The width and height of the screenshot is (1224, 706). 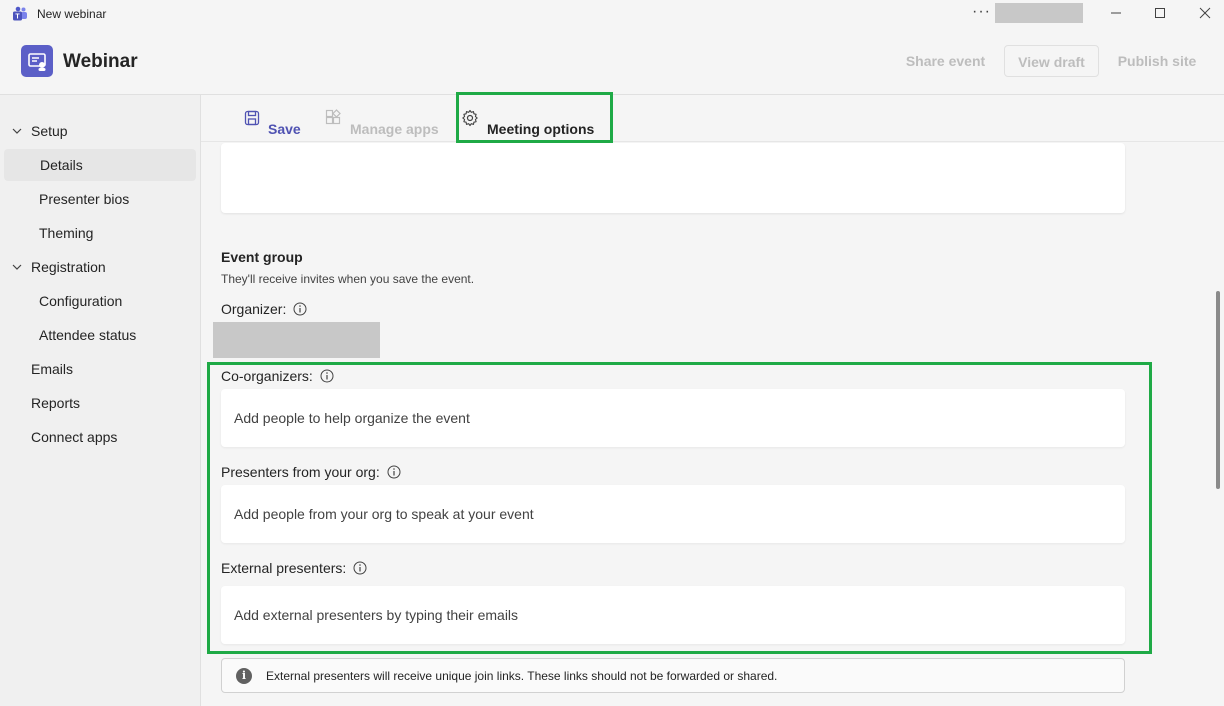 I want to click on sidebar-item-label: Details, so click(x=61, y=165).